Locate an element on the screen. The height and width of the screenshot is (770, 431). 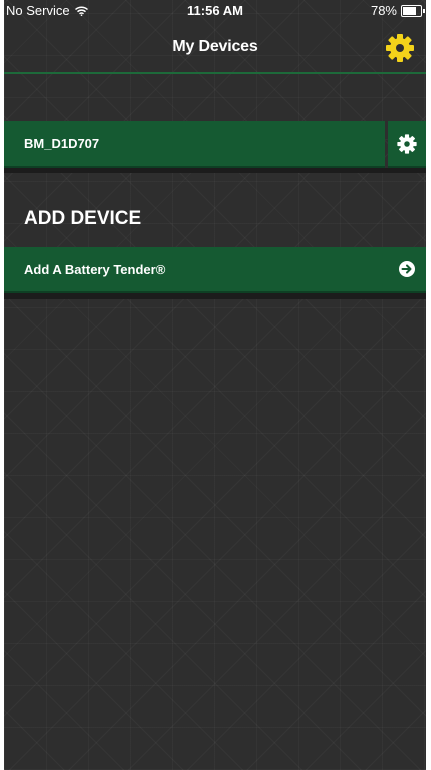
add-battery-tender-label: Add A Battery Tender® is located at coordinates (95, 269).